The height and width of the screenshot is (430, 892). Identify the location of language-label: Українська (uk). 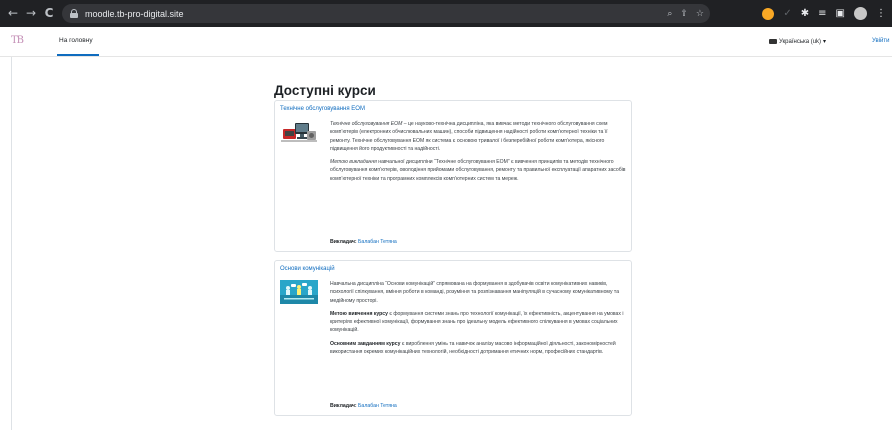
(800, 42).